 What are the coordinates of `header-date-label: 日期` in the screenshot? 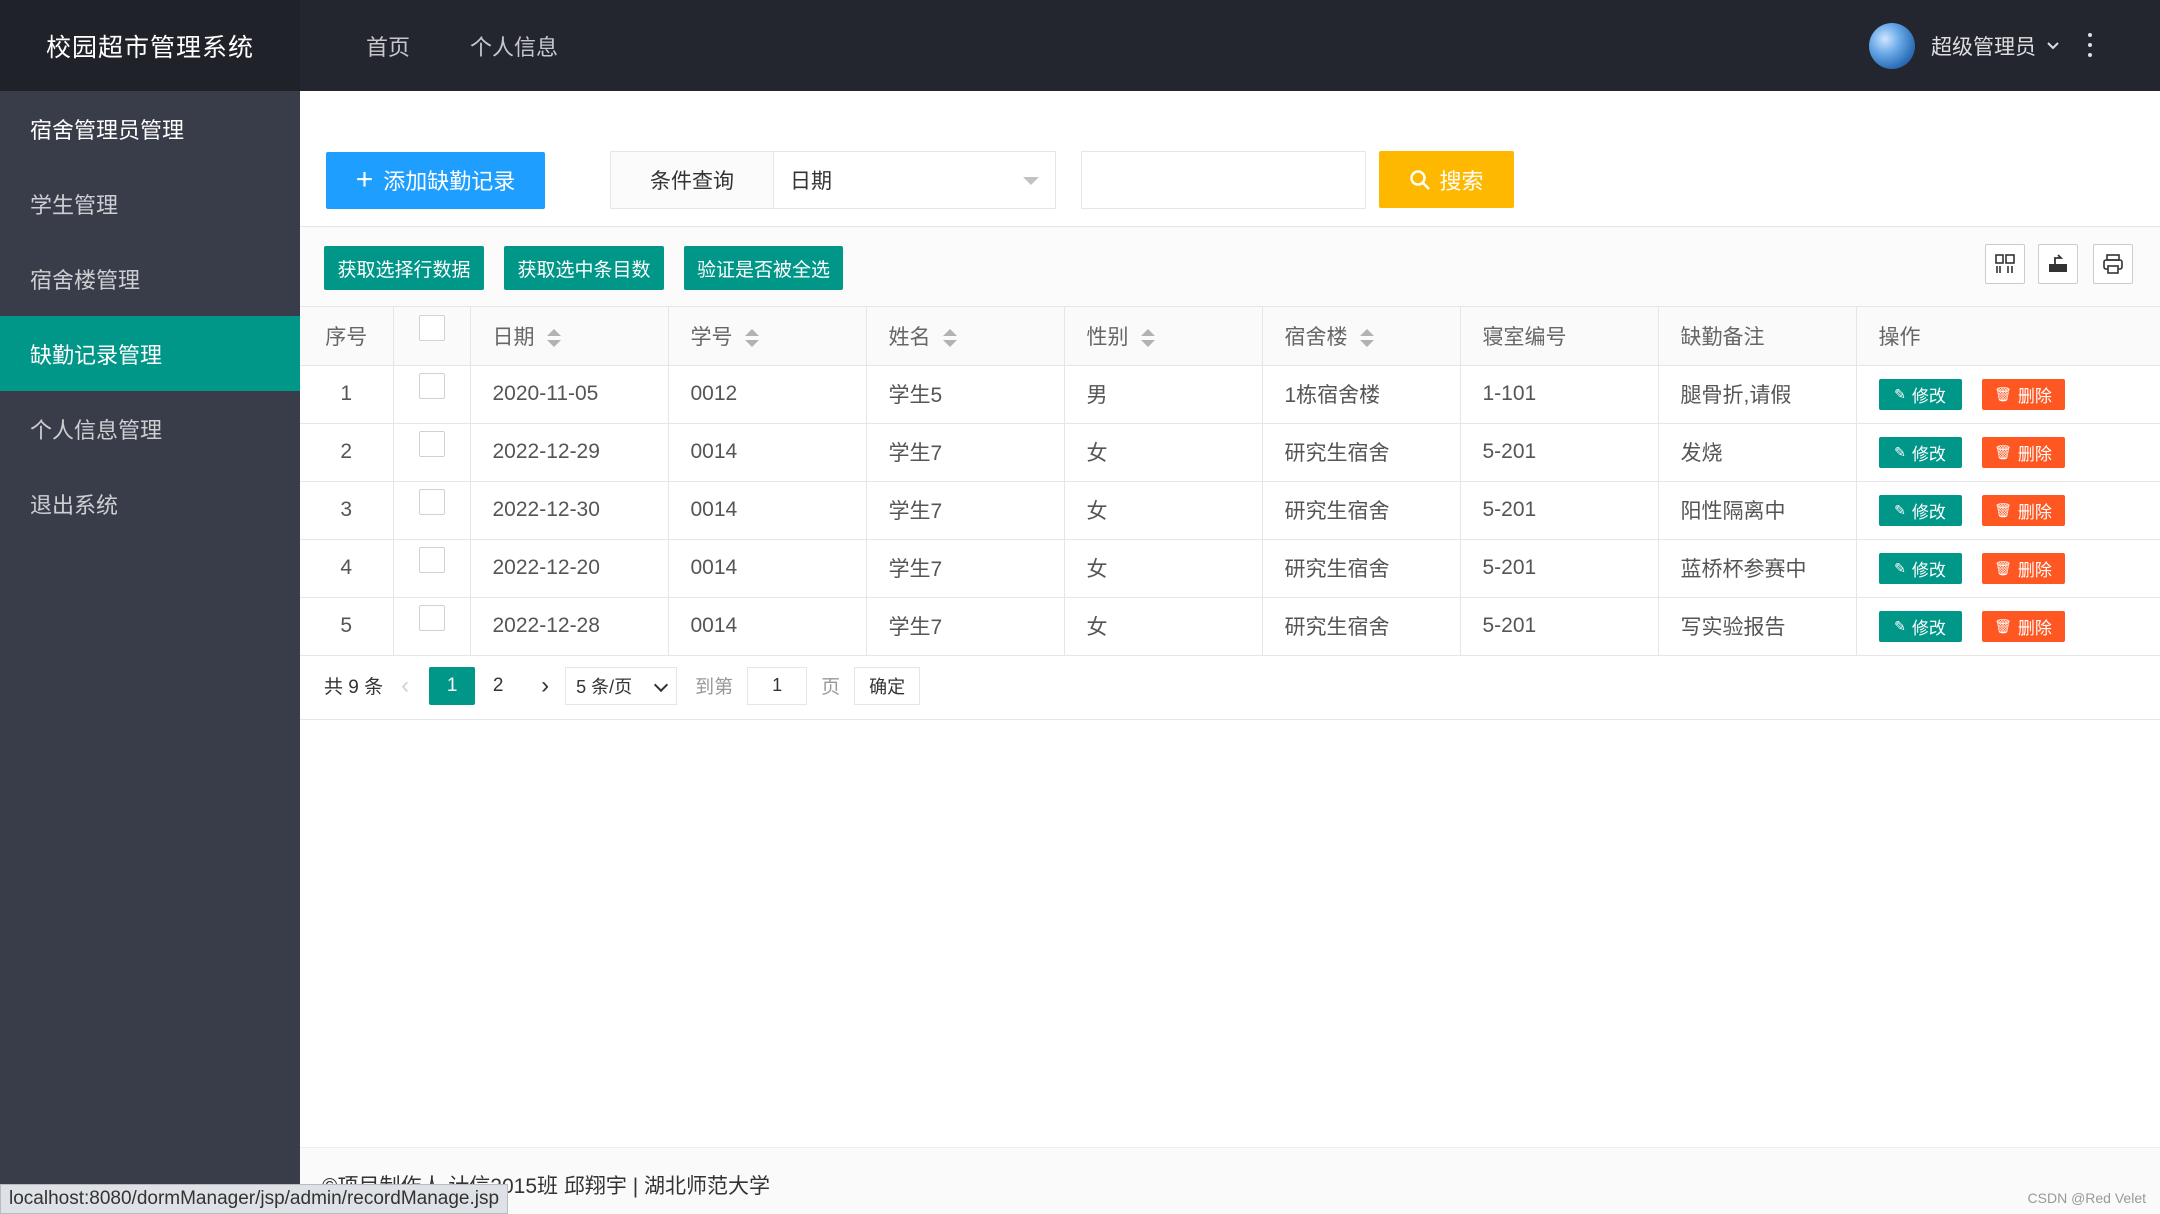 It's located at (513, 337).